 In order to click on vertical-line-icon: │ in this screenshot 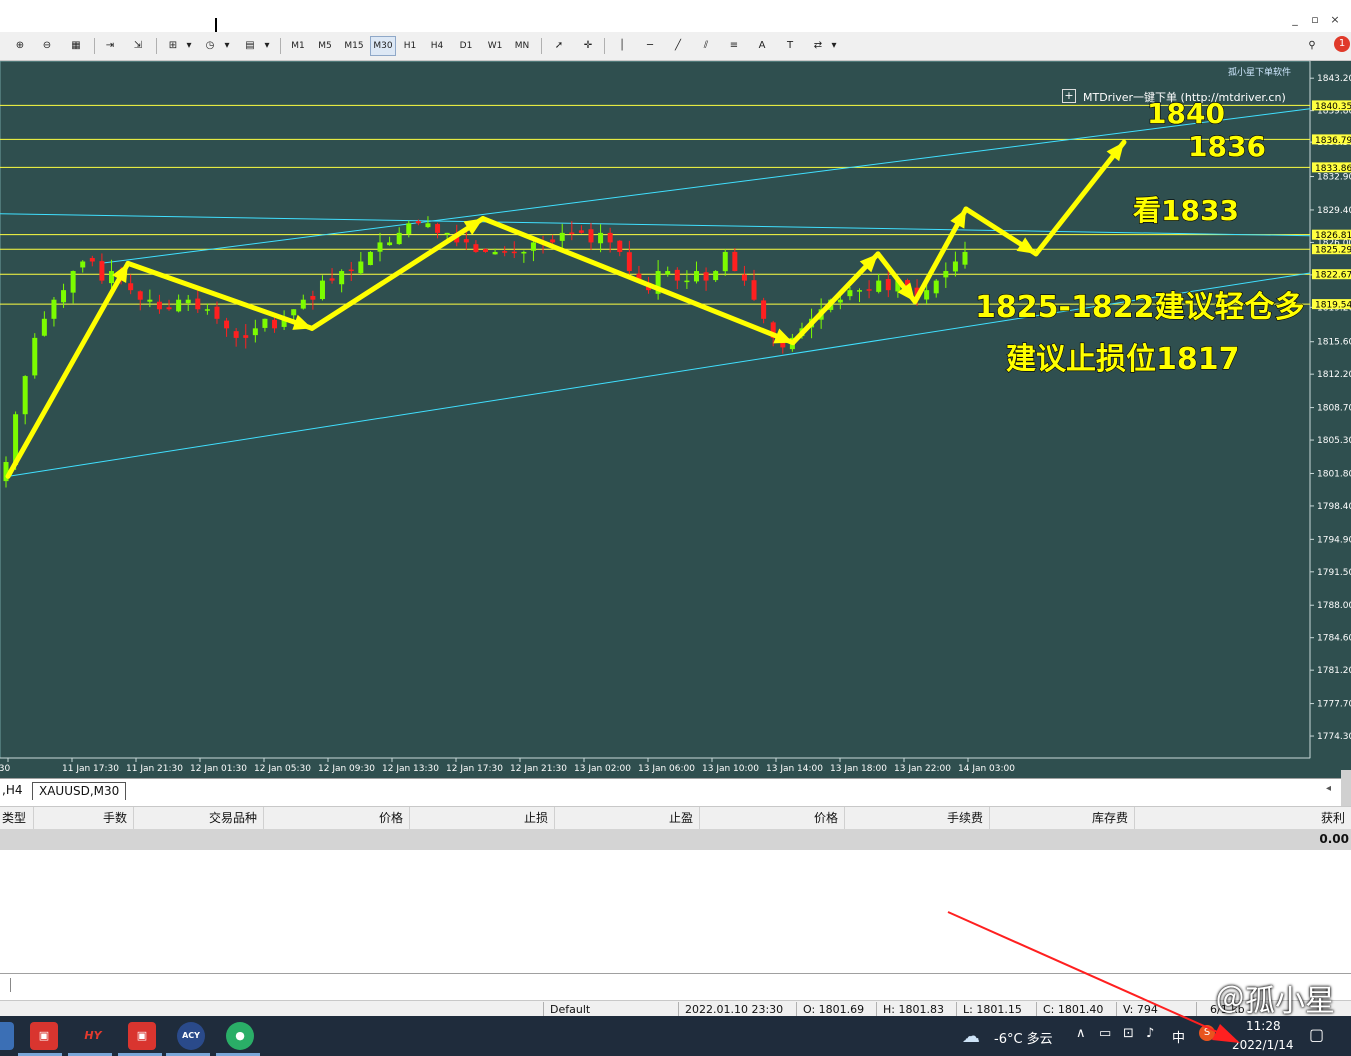, I will do `click(622, 46)`.